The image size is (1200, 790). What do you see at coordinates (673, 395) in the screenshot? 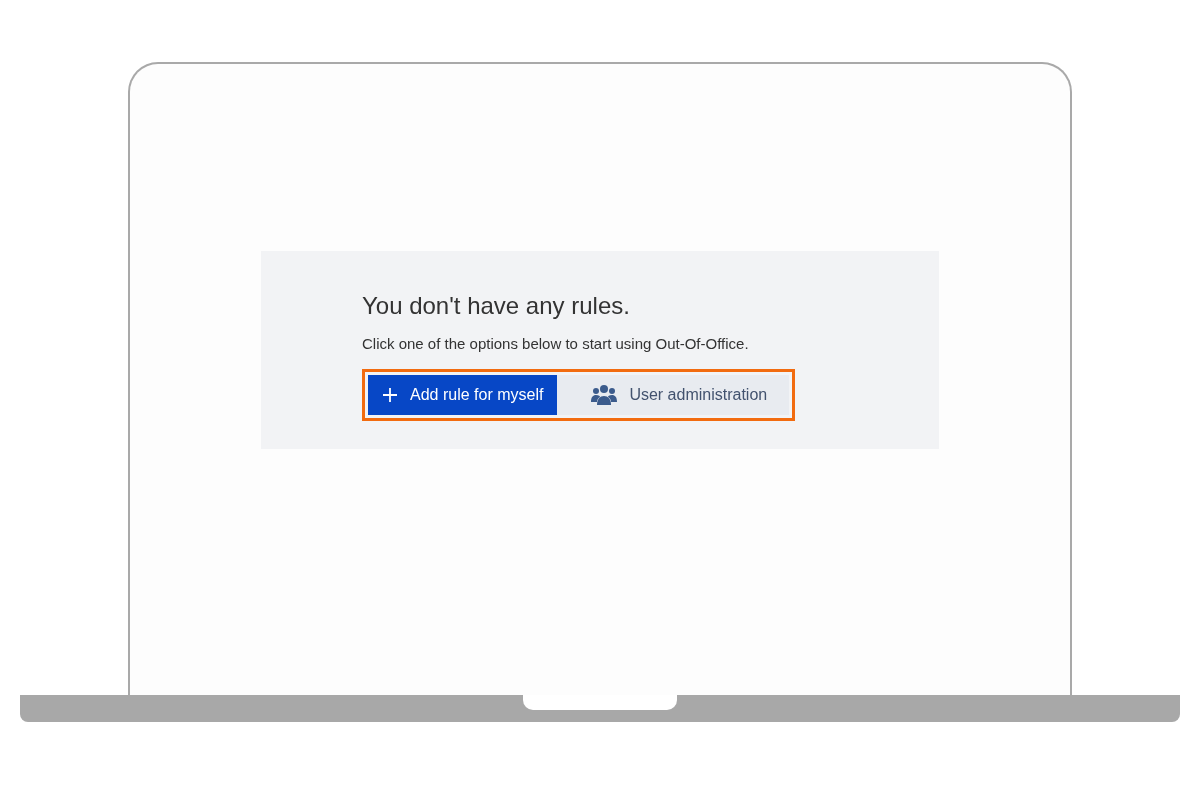
I see `user-administration-button: User administration` at bounding box center [673, 395].